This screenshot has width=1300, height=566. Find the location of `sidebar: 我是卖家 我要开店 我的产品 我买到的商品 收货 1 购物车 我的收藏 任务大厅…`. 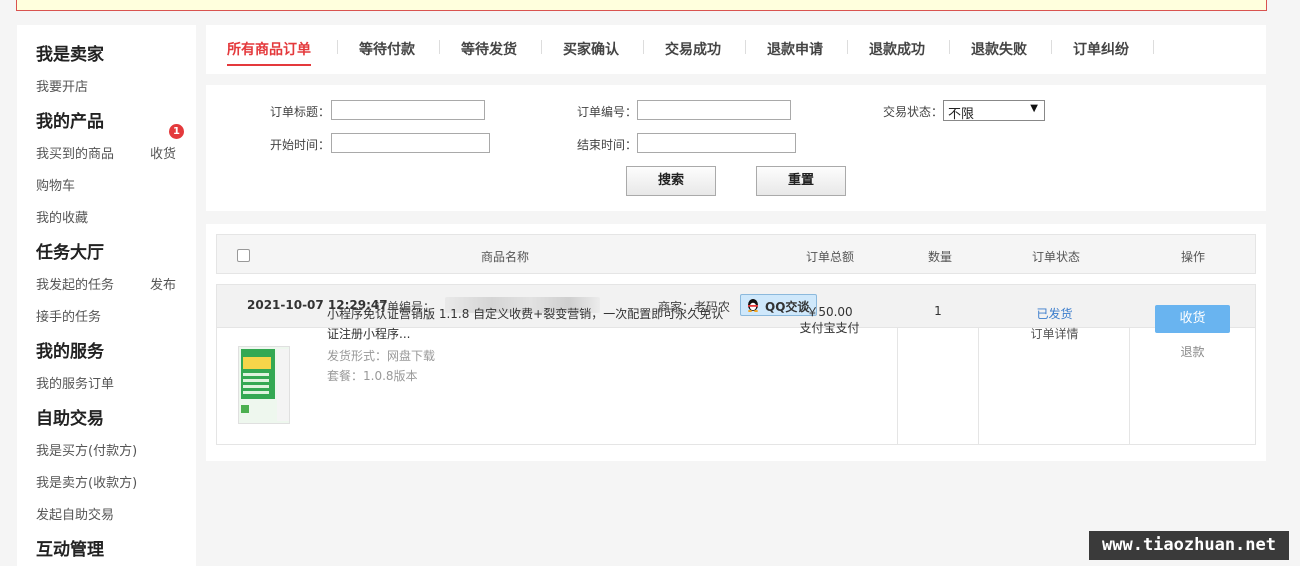

sidebar: 我是卖家 我要开店 我的产品 我买到的商品 收货 1 购物车 我的收藏 任务大厅… is located at coordinates (106, 295).